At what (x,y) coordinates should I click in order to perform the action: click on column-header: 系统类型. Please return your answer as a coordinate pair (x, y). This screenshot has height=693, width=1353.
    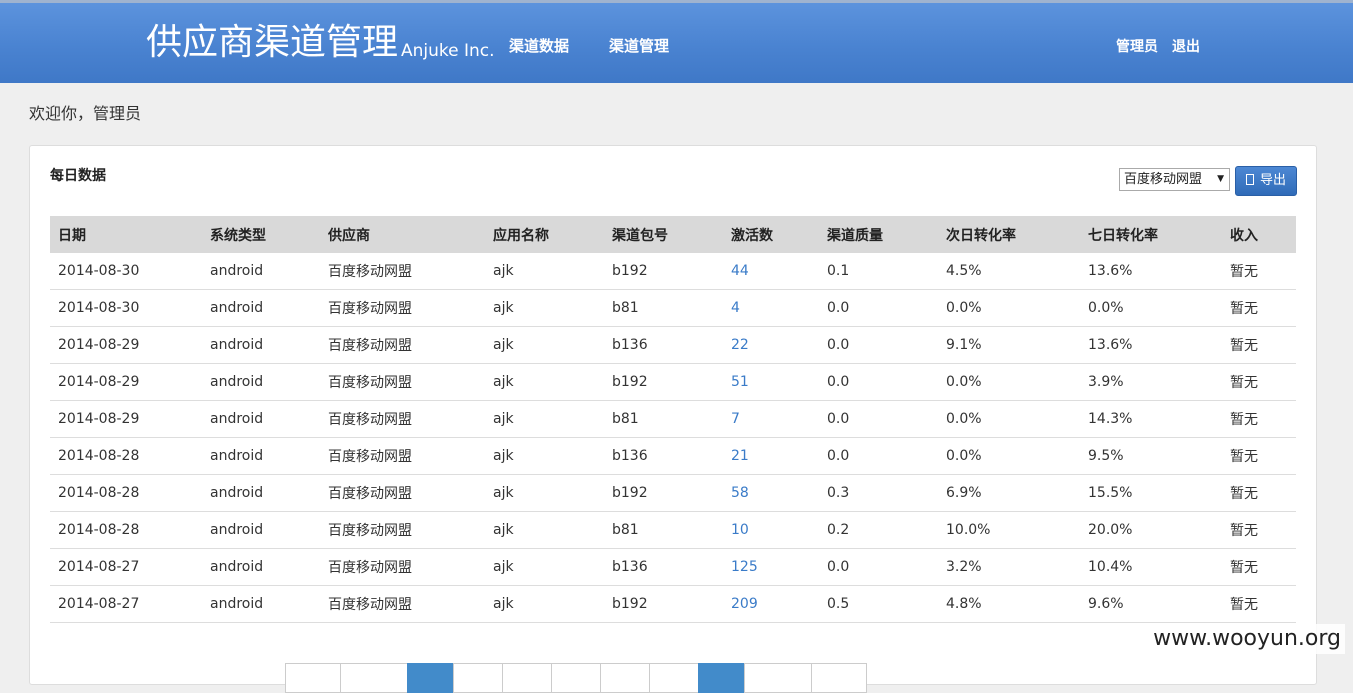
    Looking at the image, I should click on (261, 234).